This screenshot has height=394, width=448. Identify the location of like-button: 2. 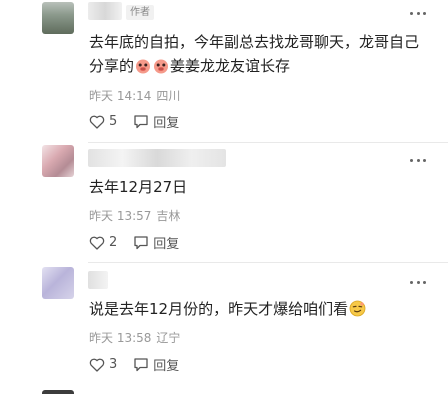
(103, 242).